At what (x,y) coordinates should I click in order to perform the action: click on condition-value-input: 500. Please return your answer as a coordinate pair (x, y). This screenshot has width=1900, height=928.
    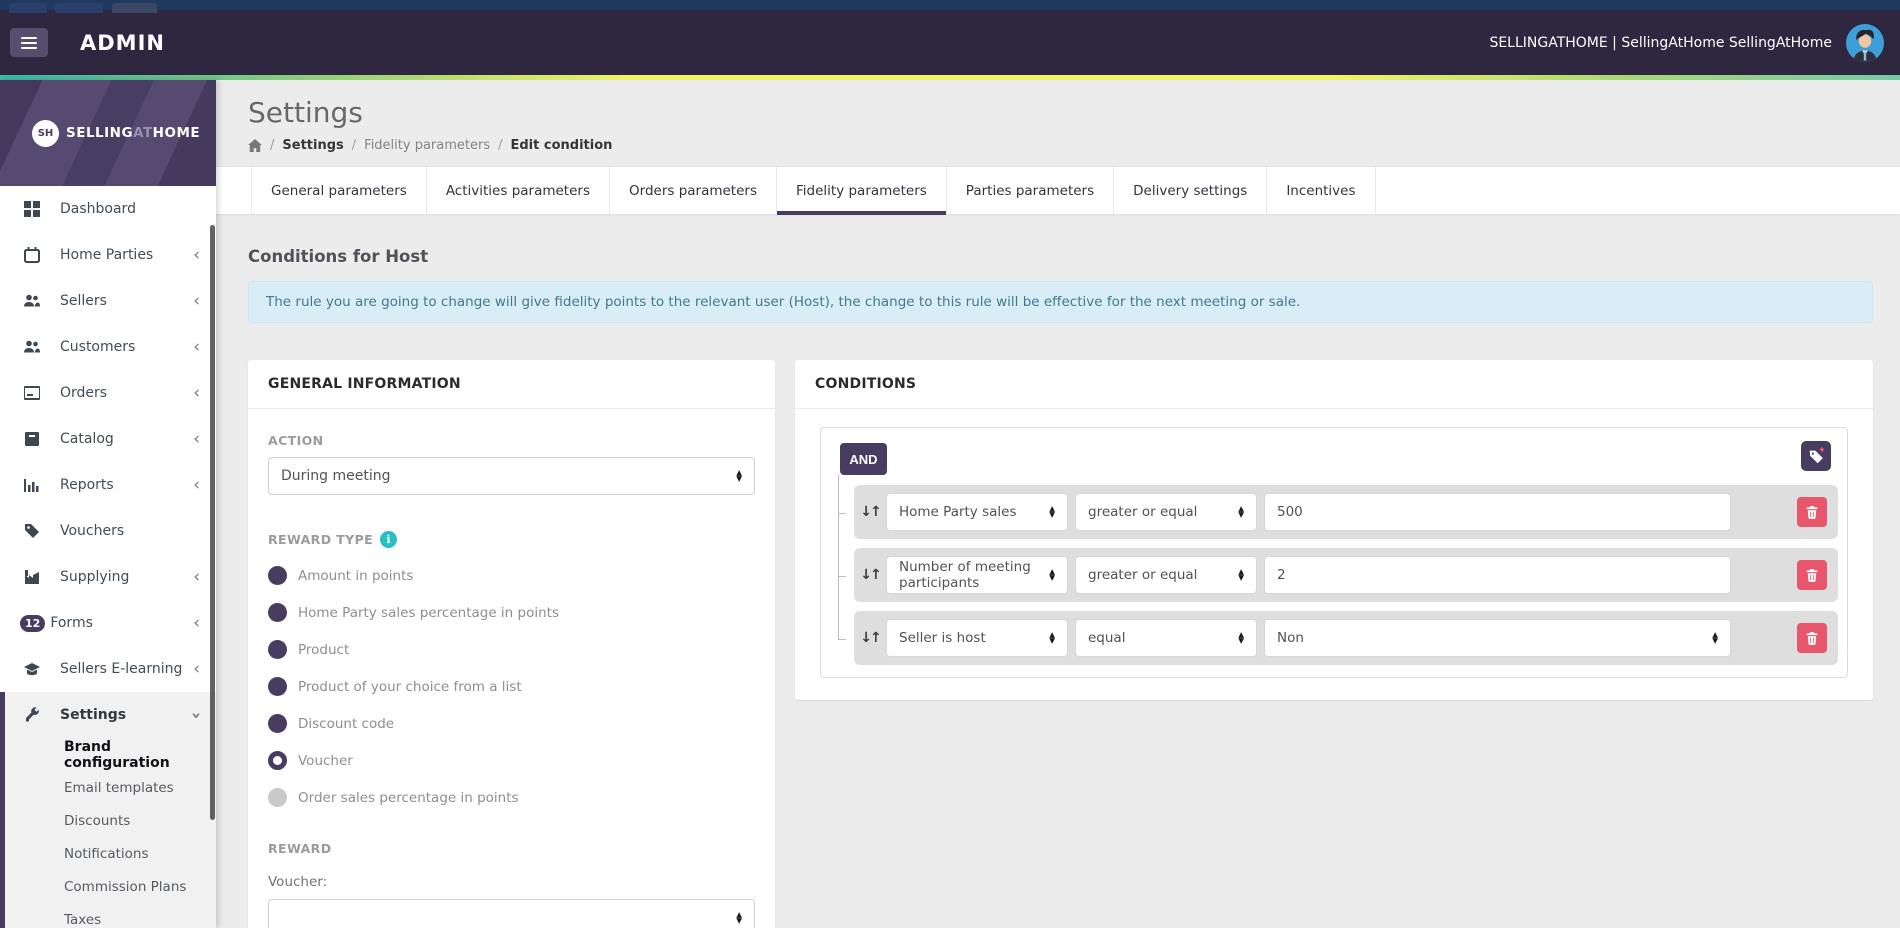
    Looking at the image, I should click on (1497, 512).